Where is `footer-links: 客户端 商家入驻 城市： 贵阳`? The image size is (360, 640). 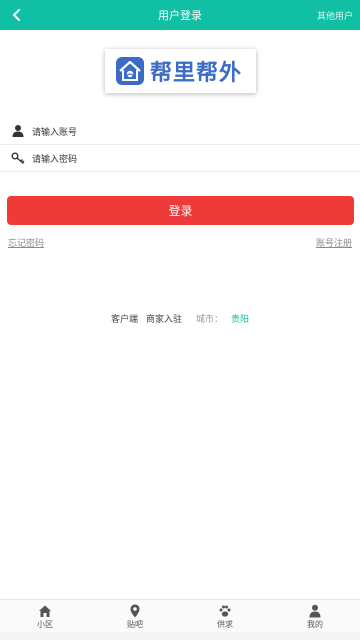 footer-links: 客户端 商家入驻 城市： 贵阳 is located at coordinates (180, 318).